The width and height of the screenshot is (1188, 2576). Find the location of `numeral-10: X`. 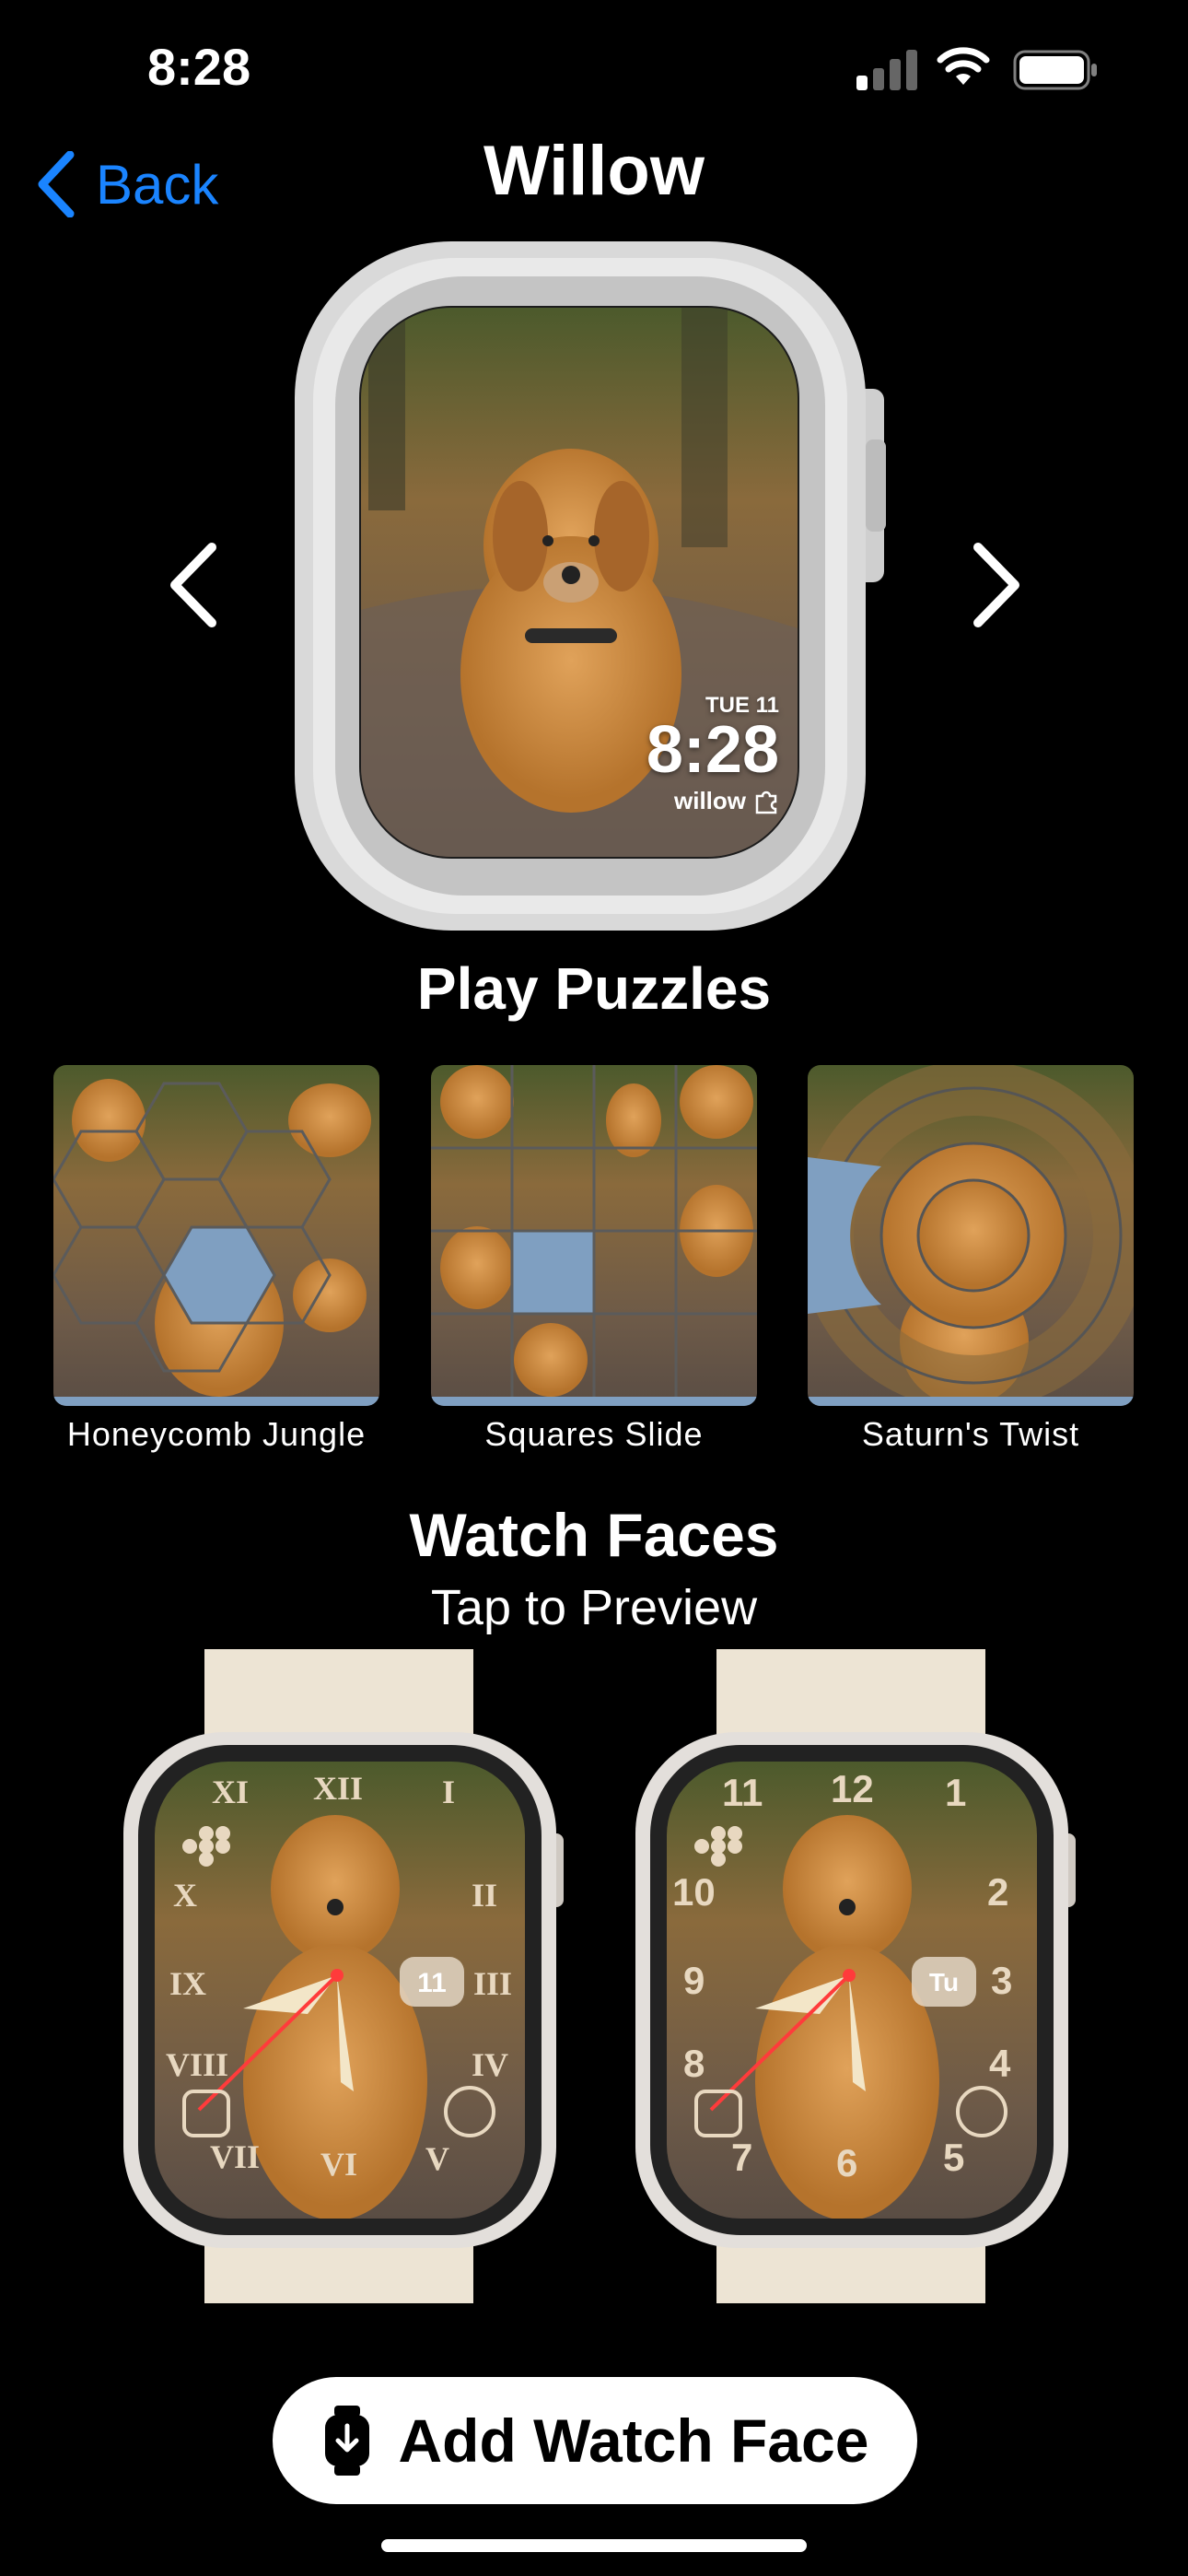

numeral-10: X is located at coordinates (185, 1895).